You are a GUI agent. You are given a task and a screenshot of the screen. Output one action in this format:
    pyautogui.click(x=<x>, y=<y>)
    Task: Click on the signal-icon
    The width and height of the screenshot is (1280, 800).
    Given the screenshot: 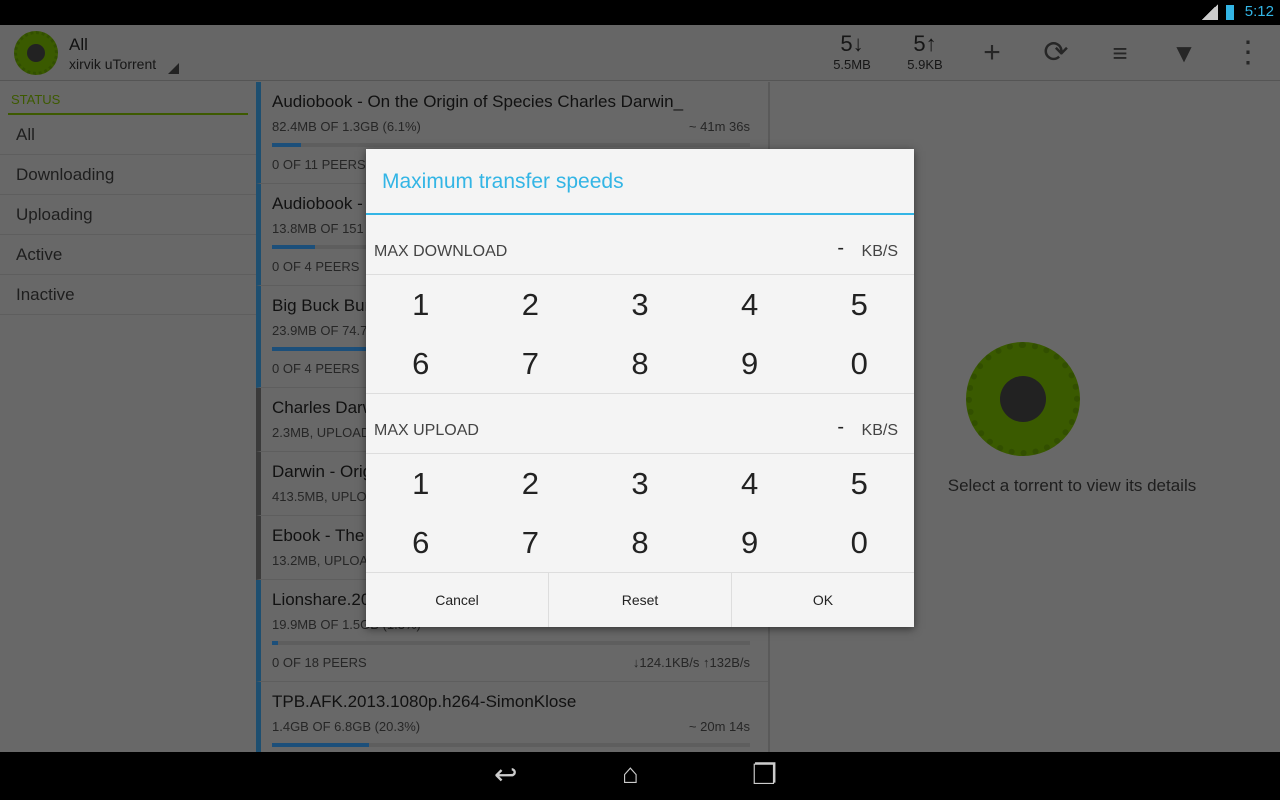 What is the action you would take?
    pyautogui.click(x=1210, y=12)
    